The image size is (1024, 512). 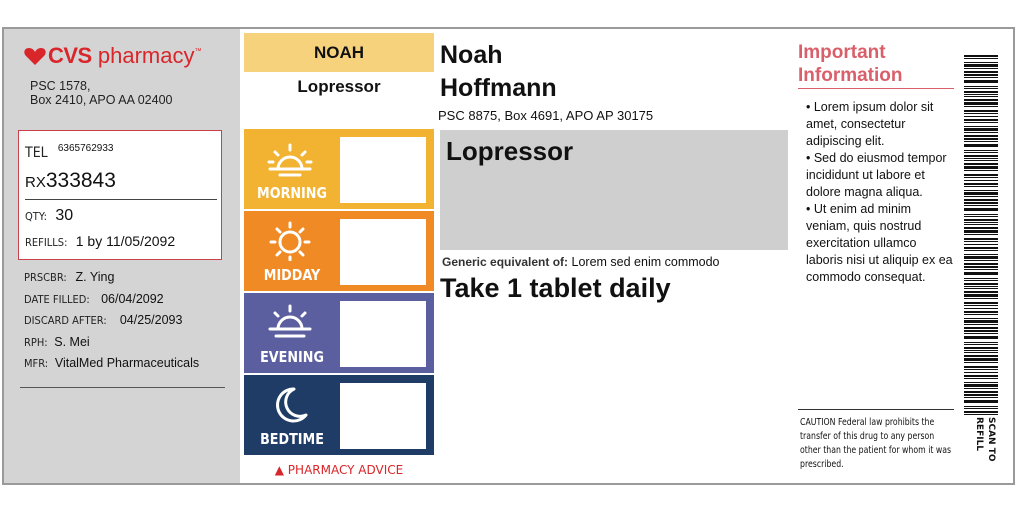 What do you see at coordinates (290, 405) in the screenshot?
I see `moon-icon` at bounding box center [290, 405].